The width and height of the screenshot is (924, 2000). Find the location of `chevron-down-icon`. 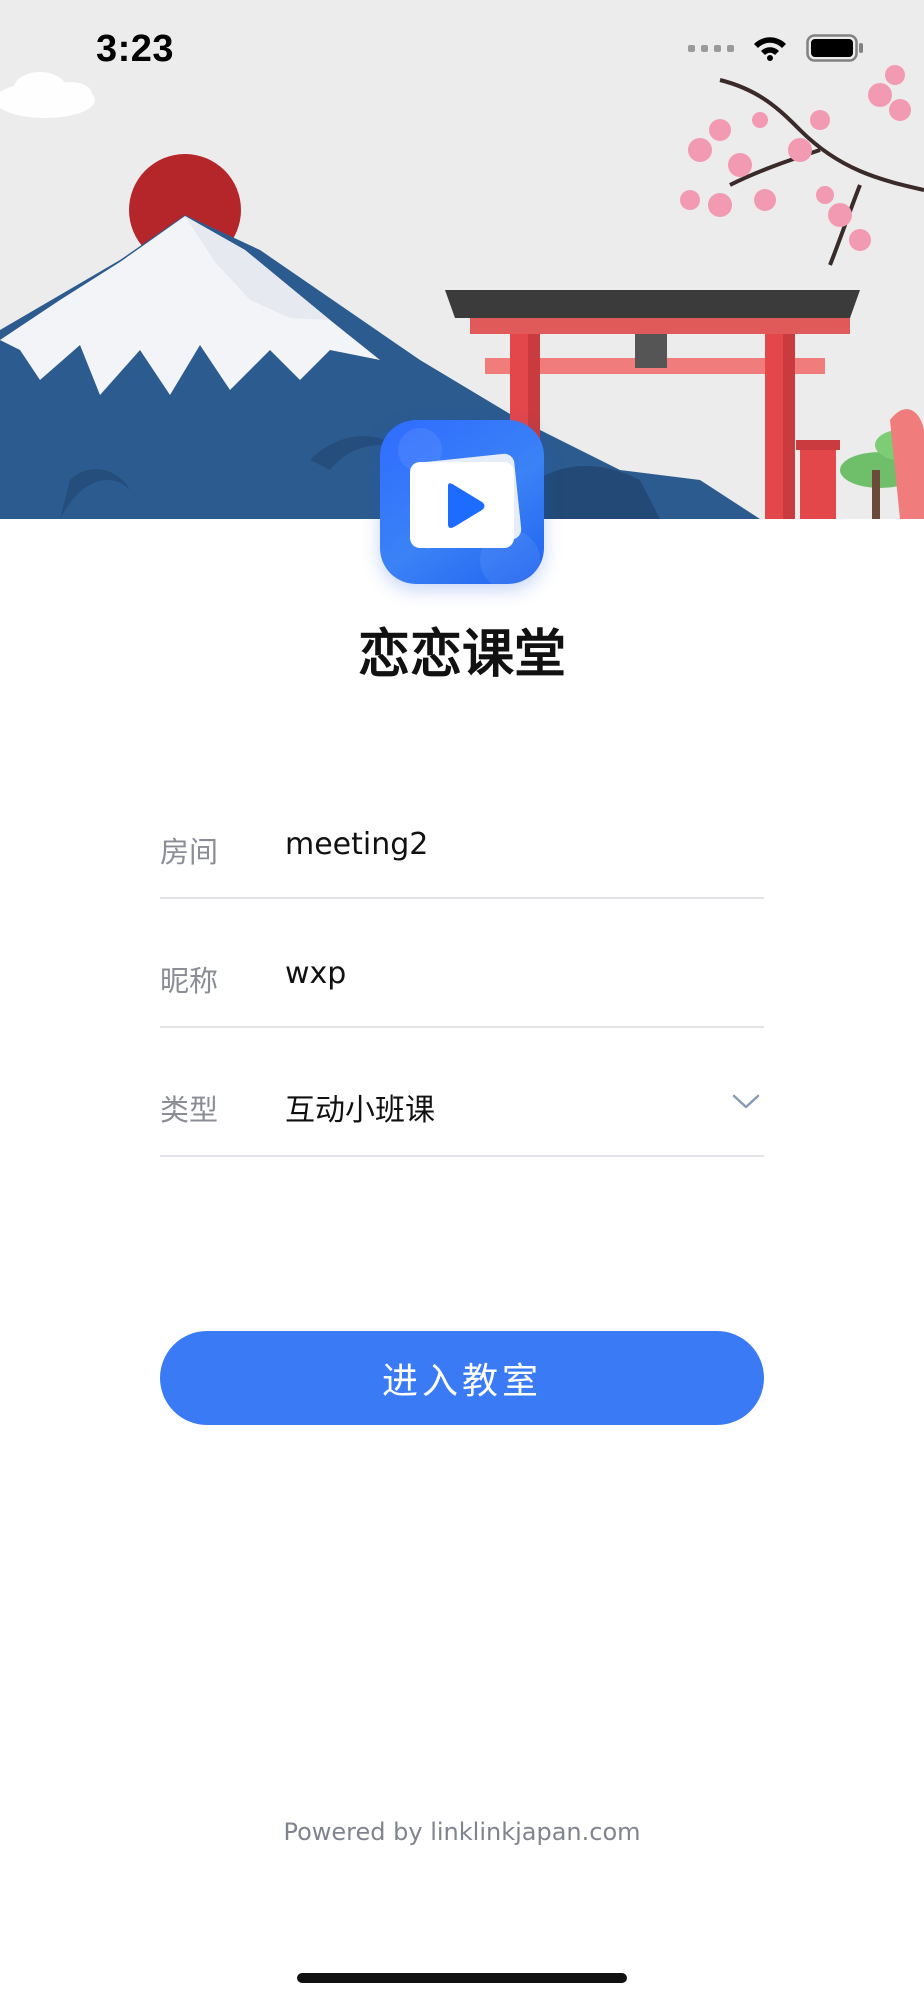

chevron-down-icon is located at coordinates (746, 1102).